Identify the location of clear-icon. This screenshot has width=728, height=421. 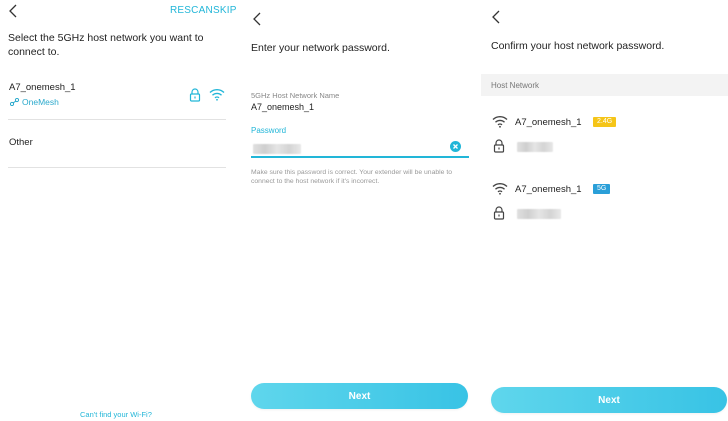
(455, 146).